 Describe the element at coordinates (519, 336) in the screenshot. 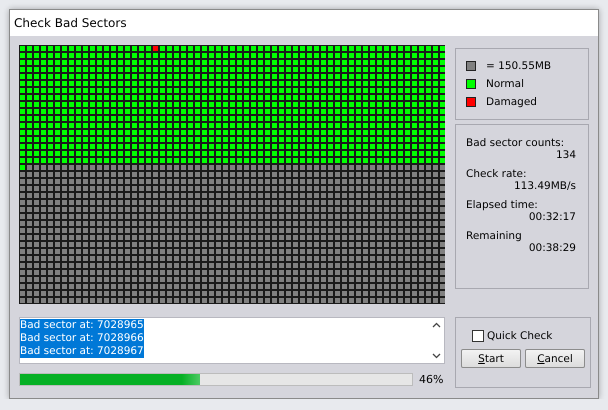

I see `checkbox-label: Quick Check` at that location.